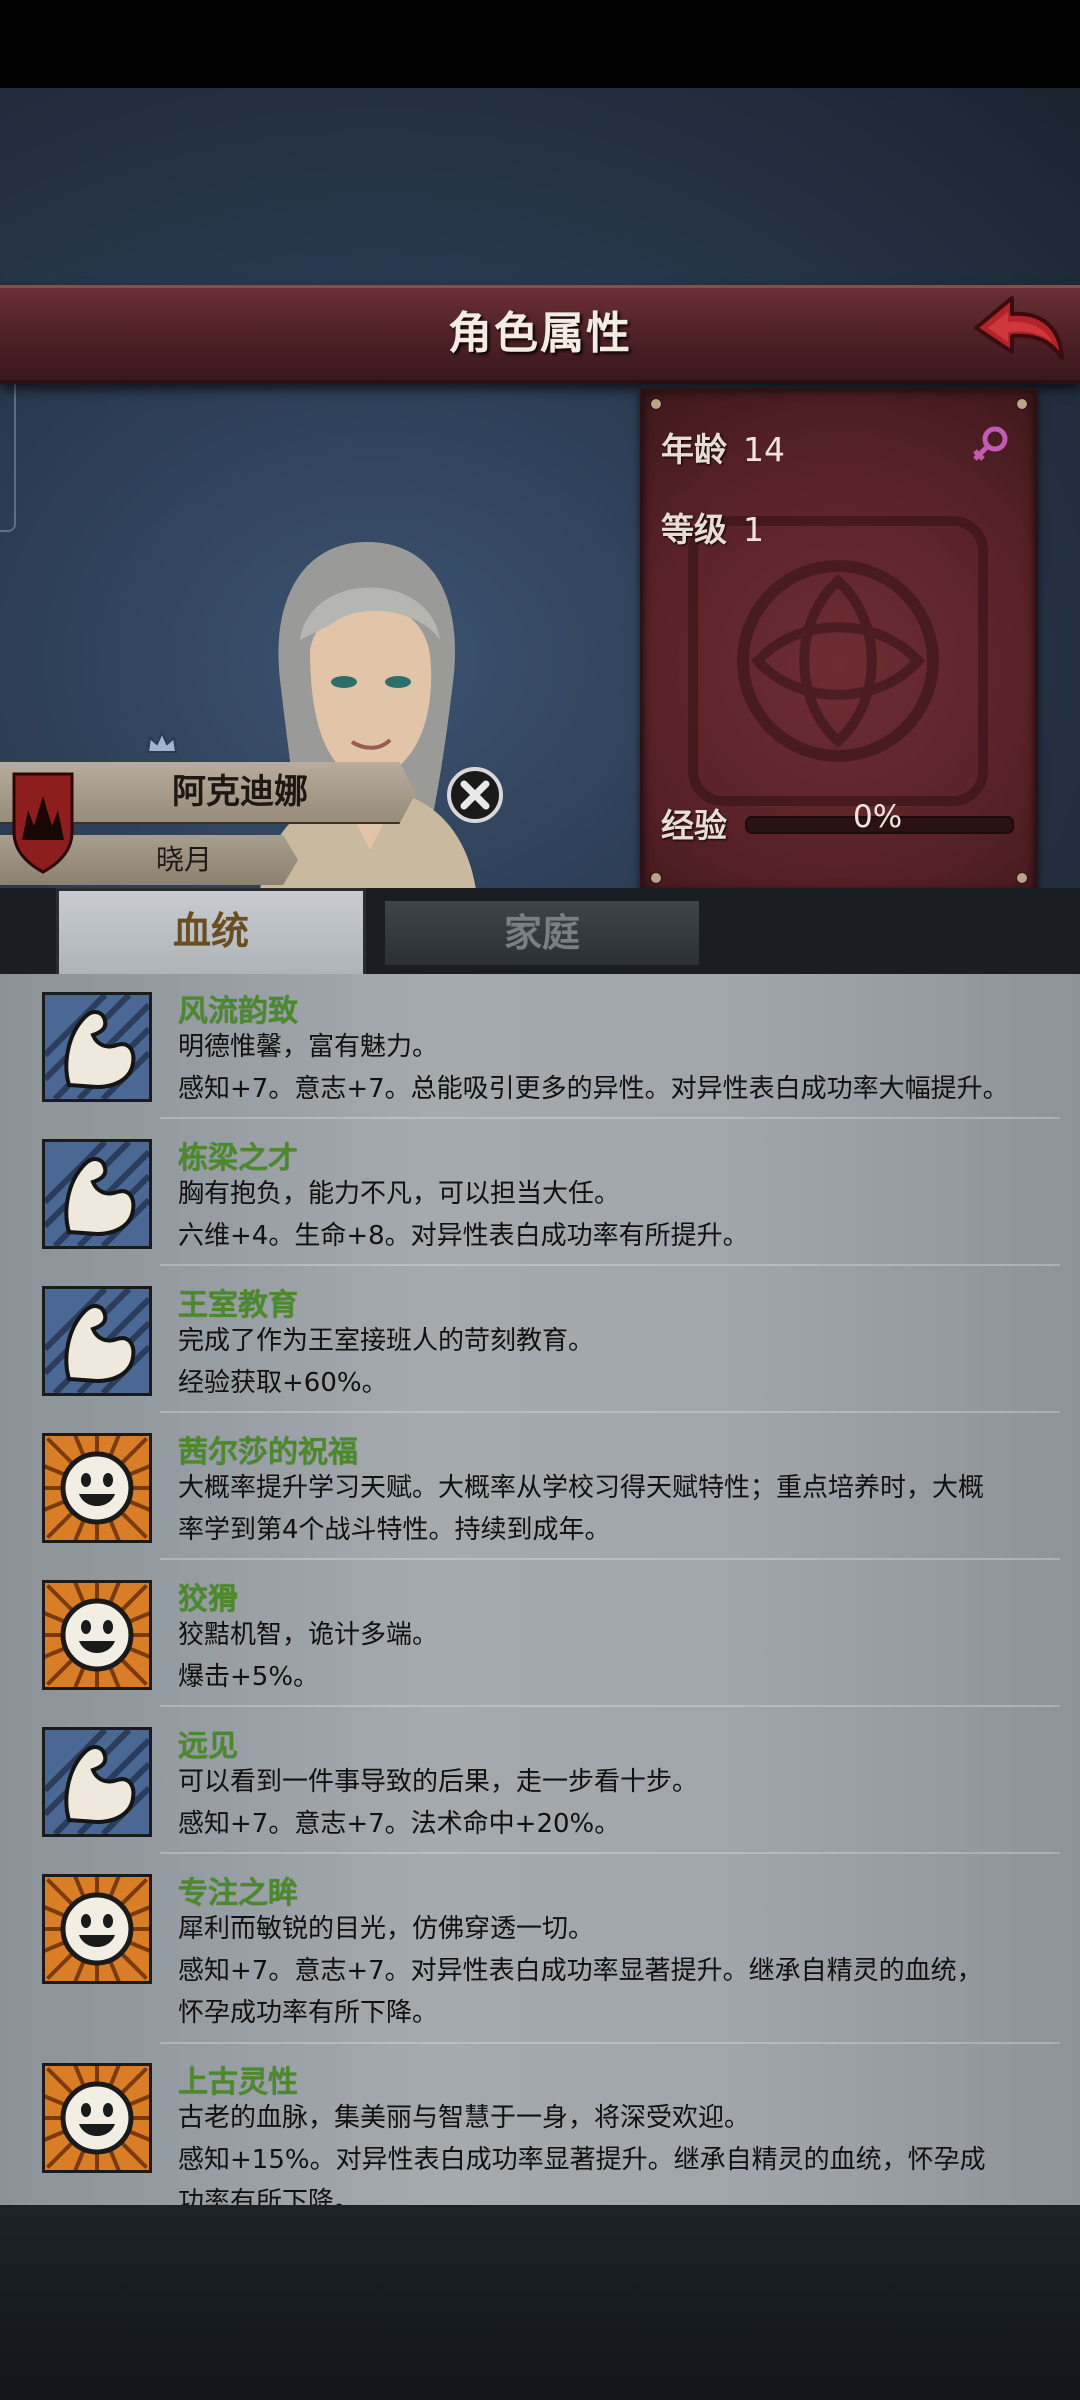 The width and height of the screenshot is (1080, 2400). I want to click on tab-bar: 血统 家庭, so click(540, 937).